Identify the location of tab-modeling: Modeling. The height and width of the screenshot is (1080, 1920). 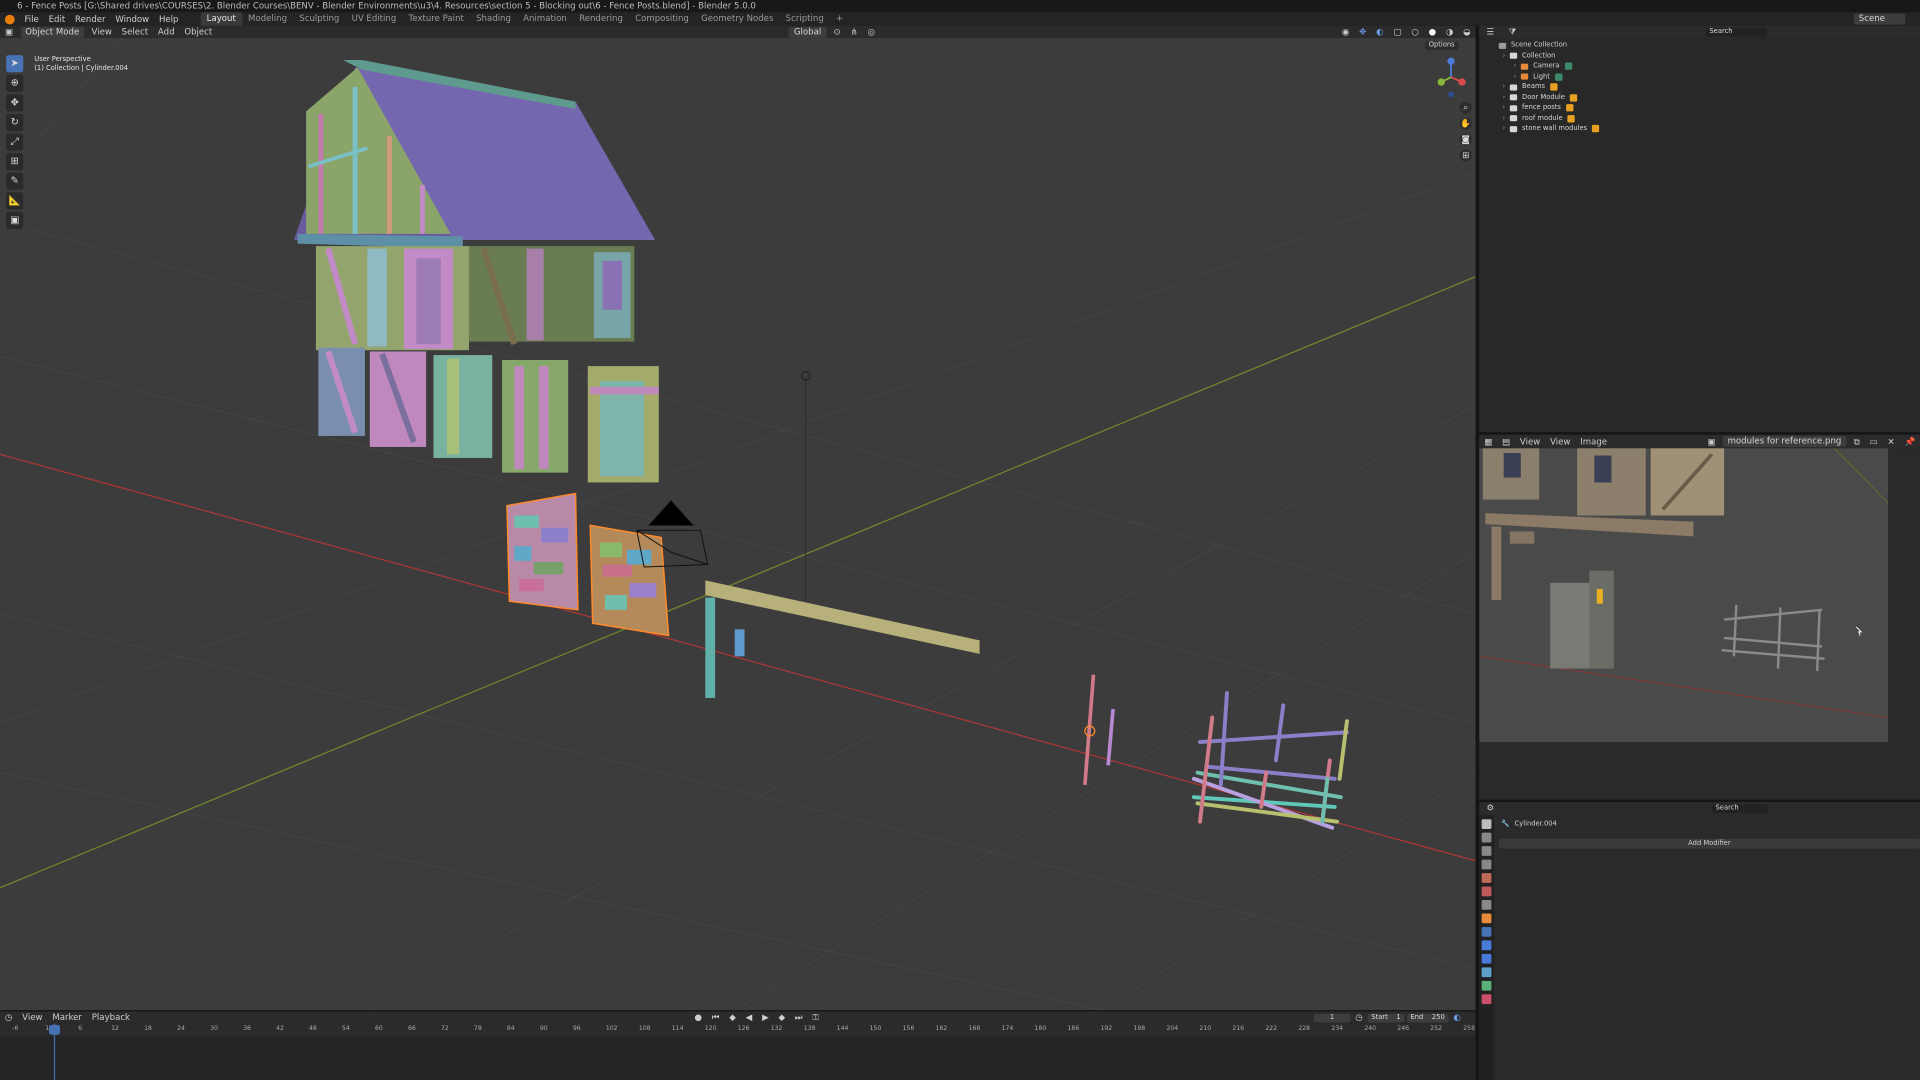
(267, 18).